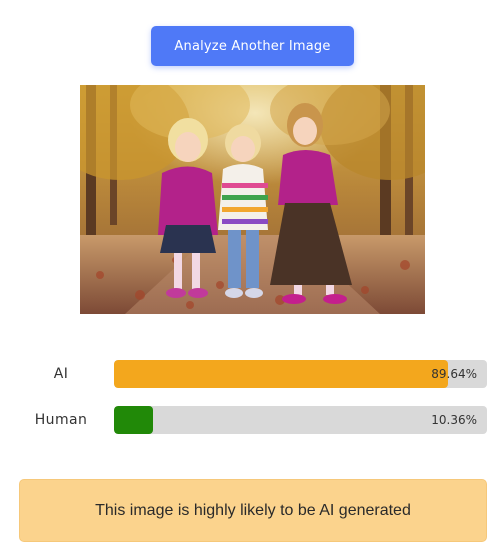 The height and width of the screenshot is (560, 504). I want to click on probability-fill-human, so click(133, 420).